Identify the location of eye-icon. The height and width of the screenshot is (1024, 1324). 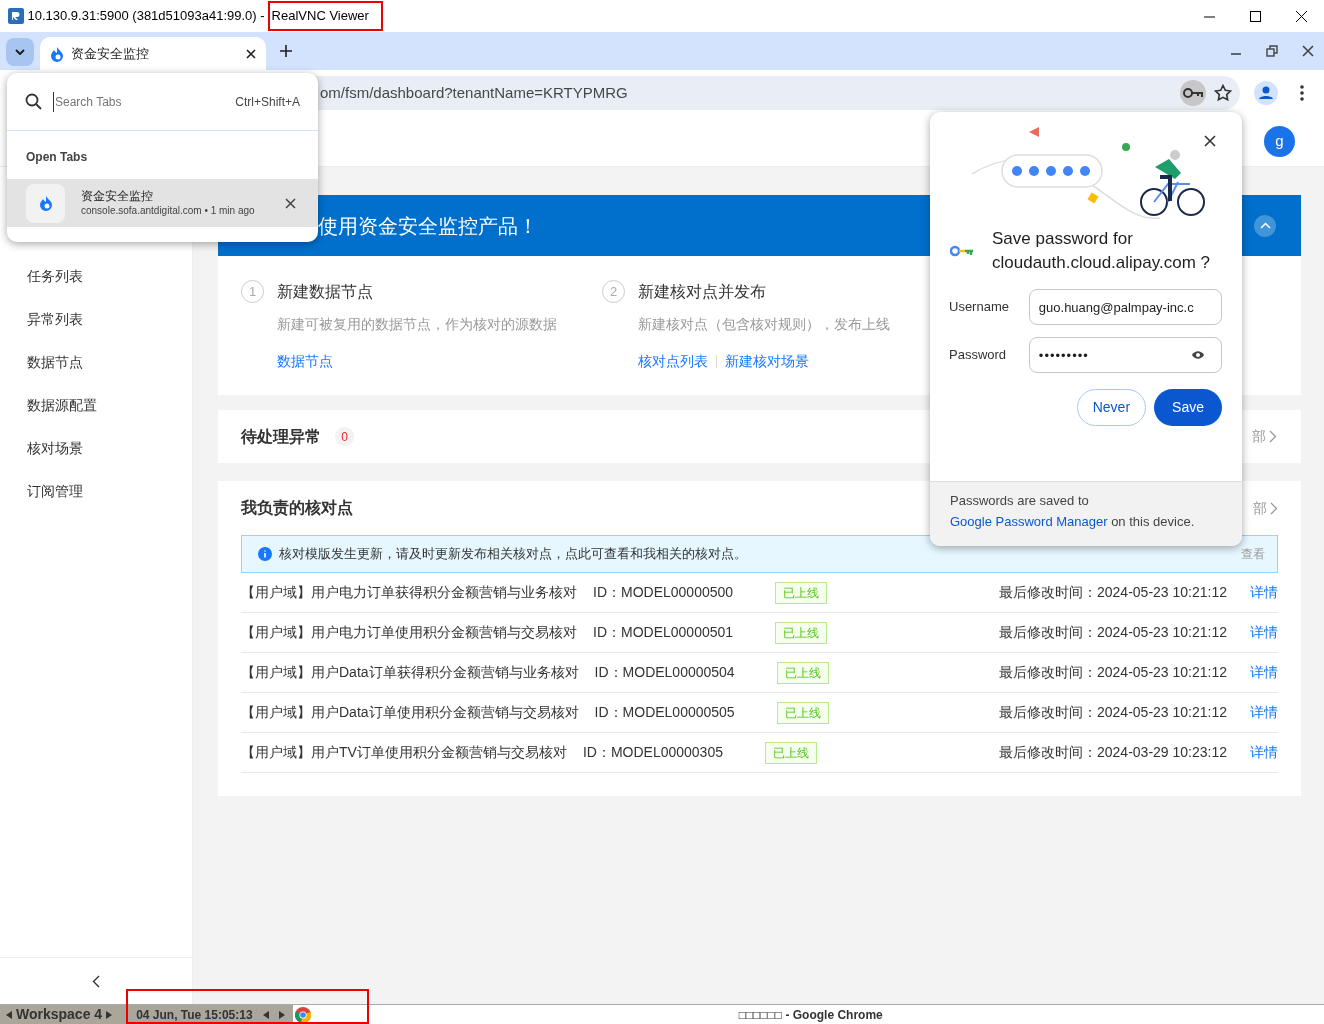
(1198, 355).